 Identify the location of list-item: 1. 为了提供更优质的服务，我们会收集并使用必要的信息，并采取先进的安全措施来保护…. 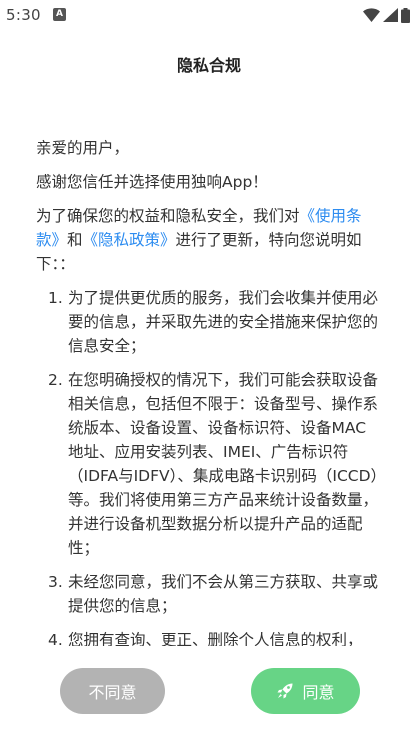
(210, 322).